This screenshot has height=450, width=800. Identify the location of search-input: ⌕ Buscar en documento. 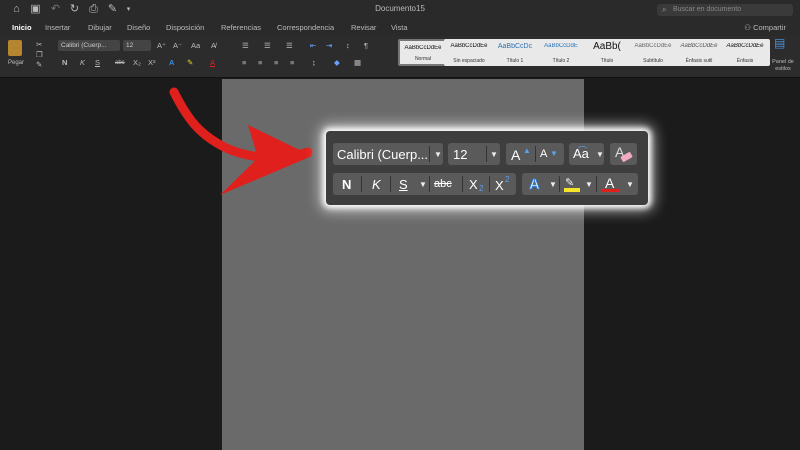
(725, 10).